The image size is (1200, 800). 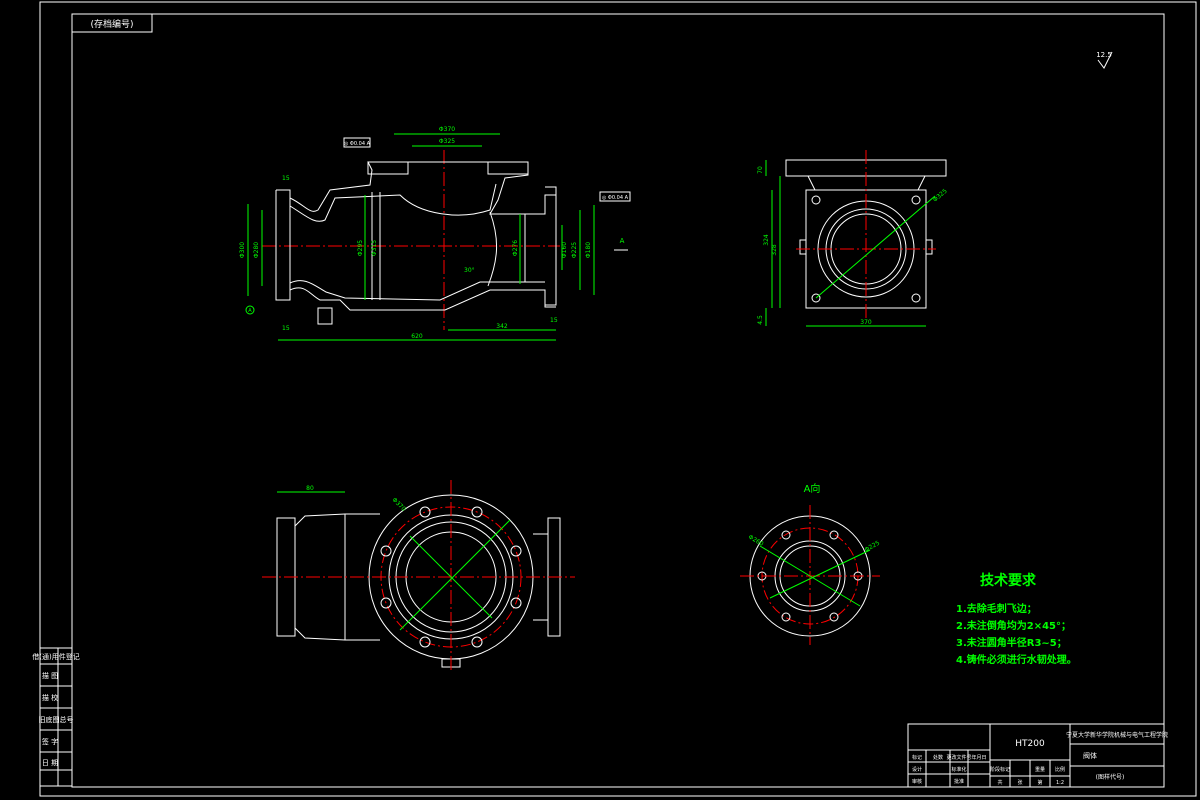 I want to click on dim-side-width: 370, so click(x=866, y=322).